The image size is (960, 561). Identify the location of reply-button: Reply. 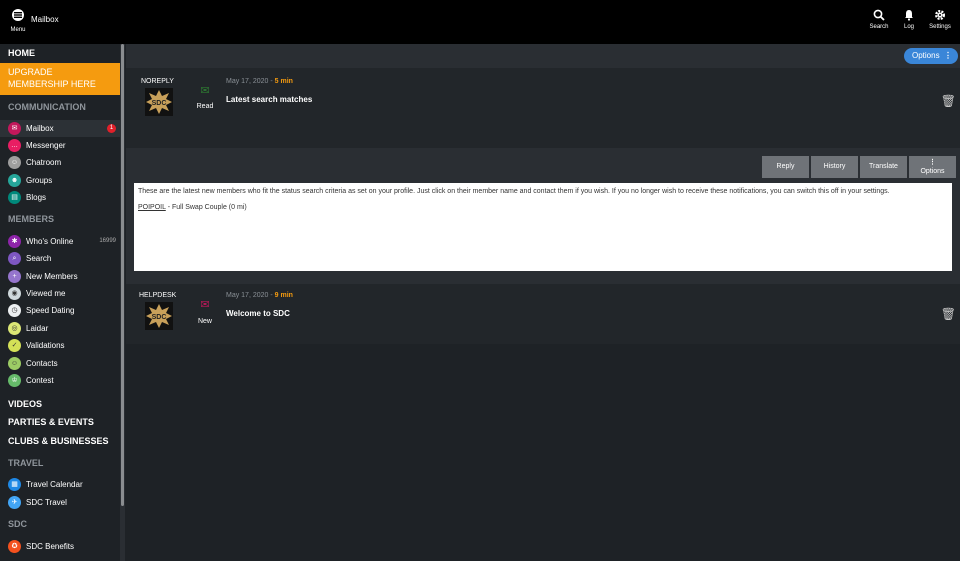
(785, 167).